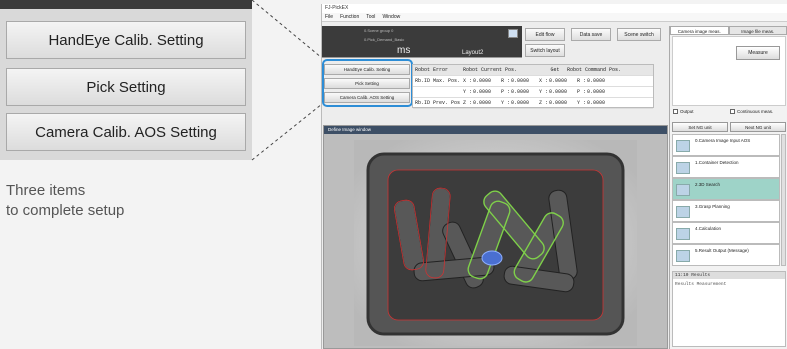  I want to click on switch-layout-button: Switch layout, so click(545, 50).